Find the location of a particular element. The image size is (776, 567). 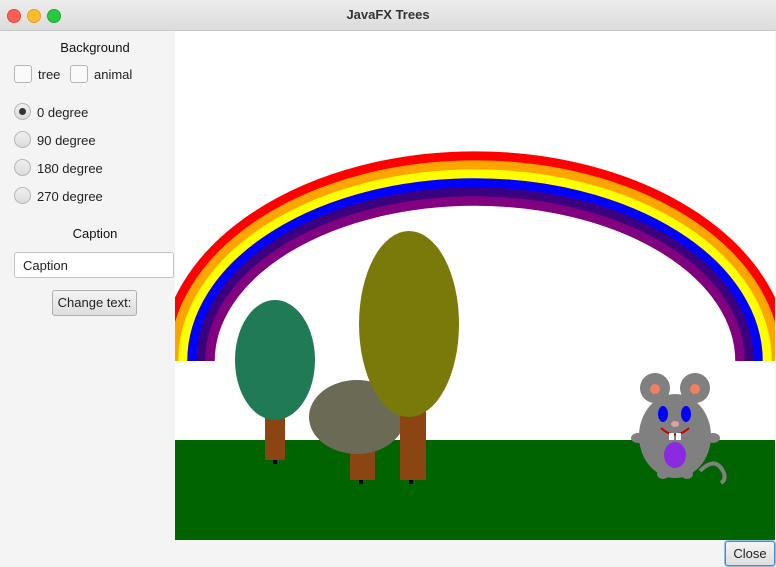

tree-canopy-green is located at coordinates (275, 360).